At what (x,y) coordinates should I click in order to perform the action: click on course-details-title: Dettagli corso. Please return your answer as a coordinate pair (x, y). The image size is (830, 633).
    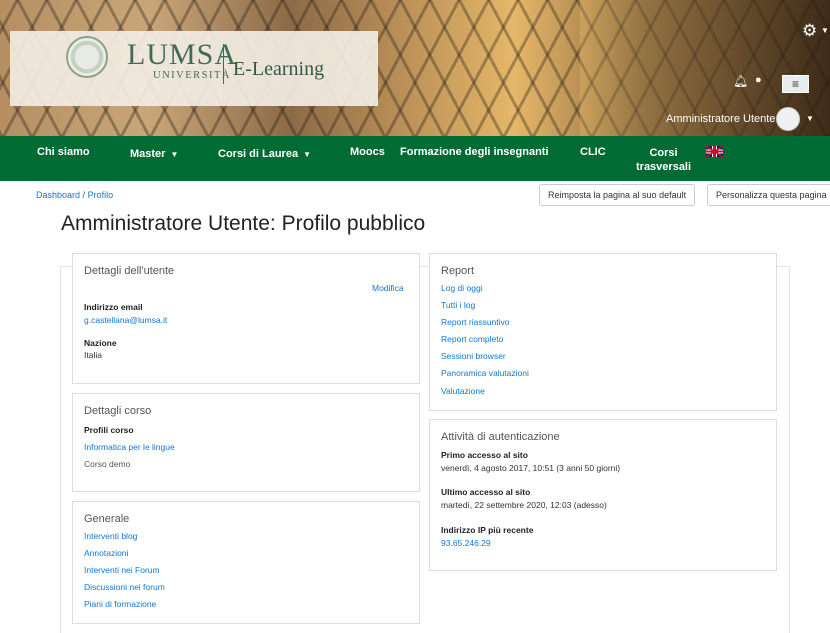
    Looking at the image, I should click on (118, 411).